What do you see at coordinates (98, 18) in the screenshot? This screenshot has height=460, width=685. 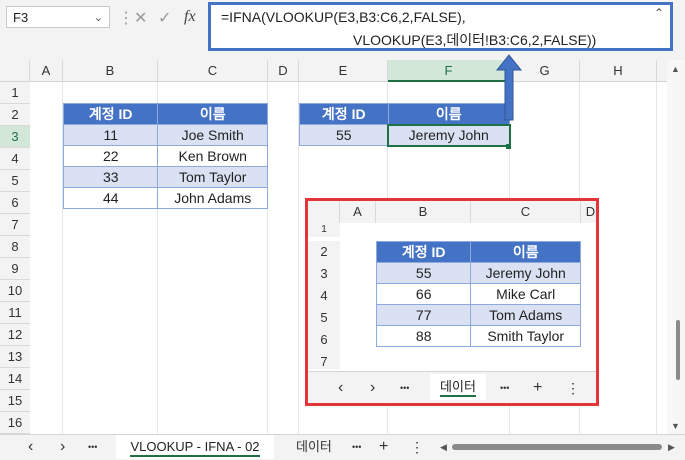 I see `chevron-down-icon: ⌄` at bounding box center [98, 18].